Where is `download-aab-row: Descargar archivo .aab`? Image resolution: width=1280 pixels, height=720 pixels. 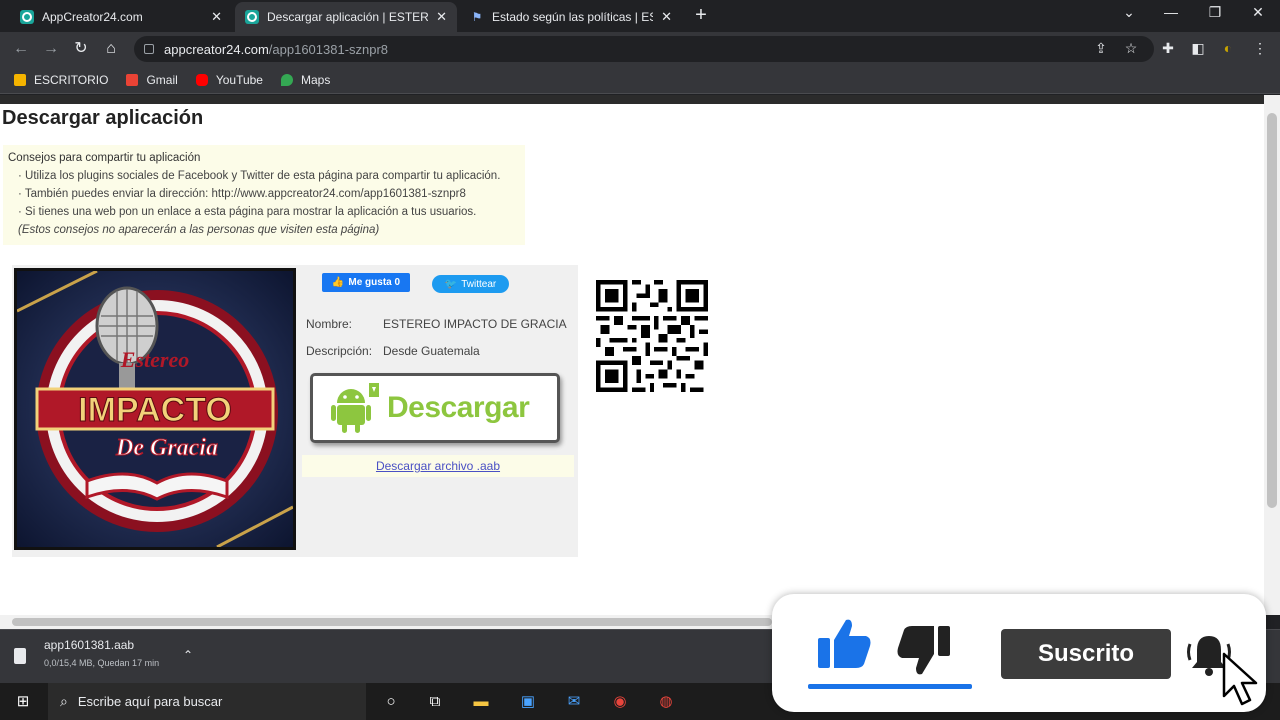 download-aab-row: Descargar archivo .aab is located at coordinates (438, 466).